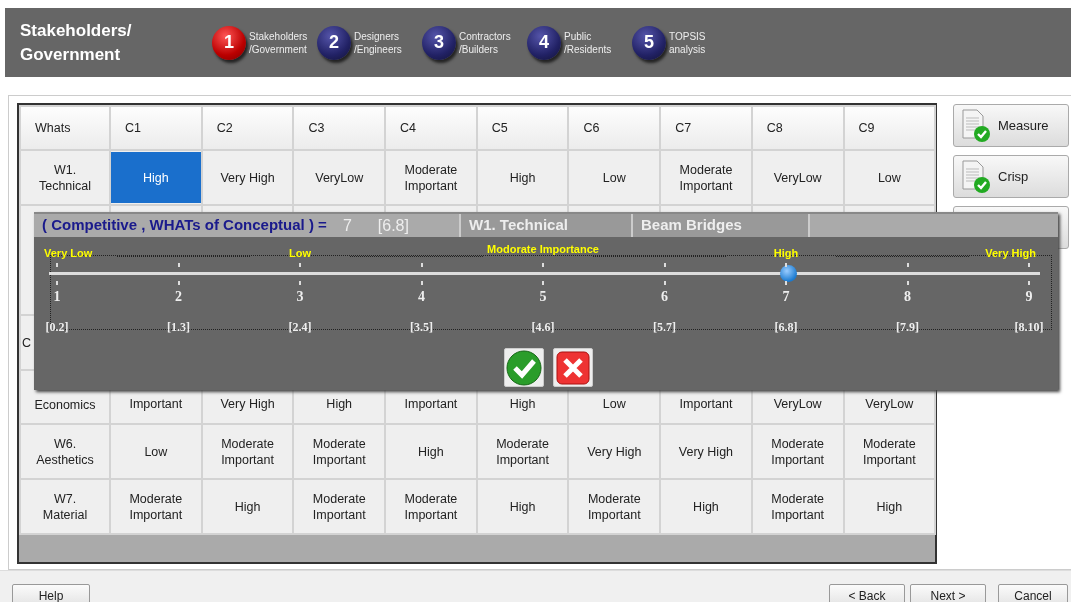 This screenshot has width=1071, height=602. What do you see at coordinates (27, 342) in the screenshot?
I see `row-label: C` at bounding box center [27, 342].